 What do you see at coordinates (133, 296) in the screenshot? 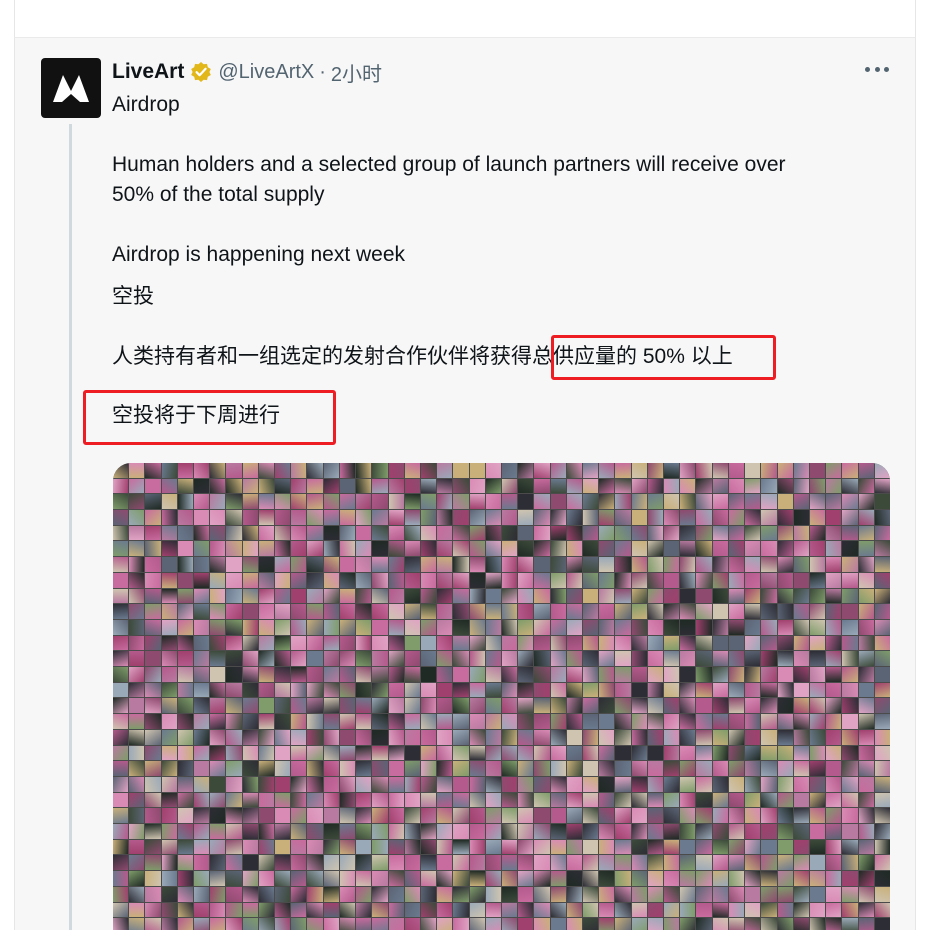
I see `tweet-zh-title: 空投` at bounding box center [133, 296].